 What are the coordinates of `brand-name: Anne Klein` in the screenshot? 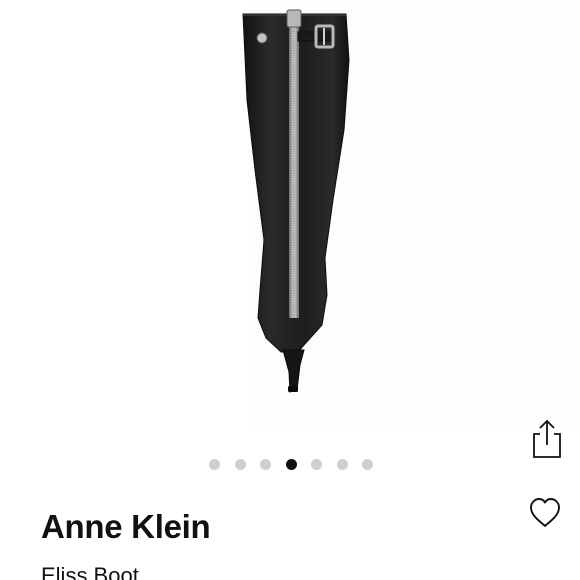 It's located at (126, 527).